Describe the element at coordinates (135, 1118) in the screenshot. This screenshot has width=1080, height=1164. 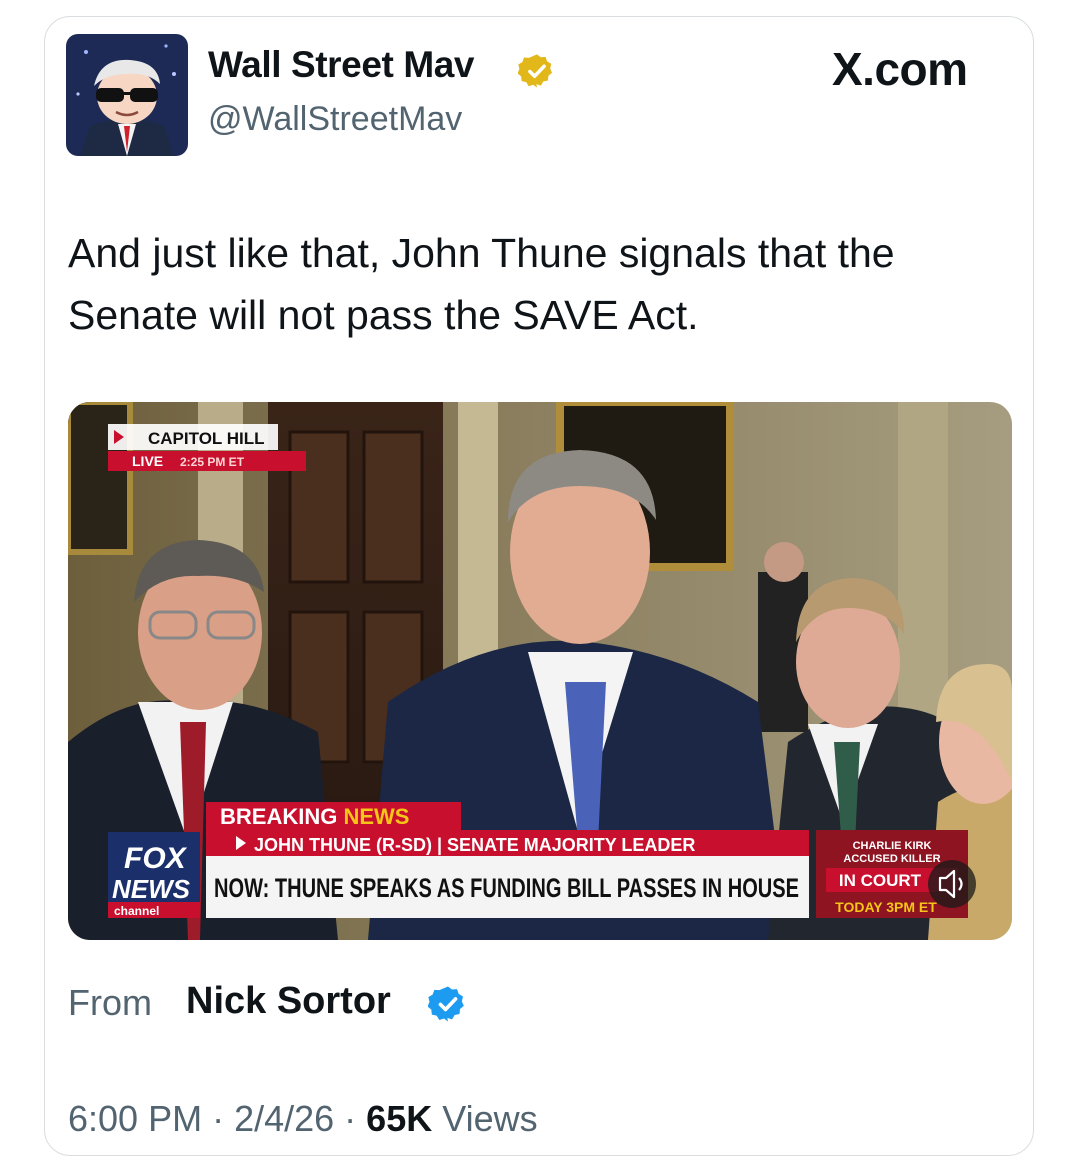
I see `tweet-time: 6:00 PM` at that location.